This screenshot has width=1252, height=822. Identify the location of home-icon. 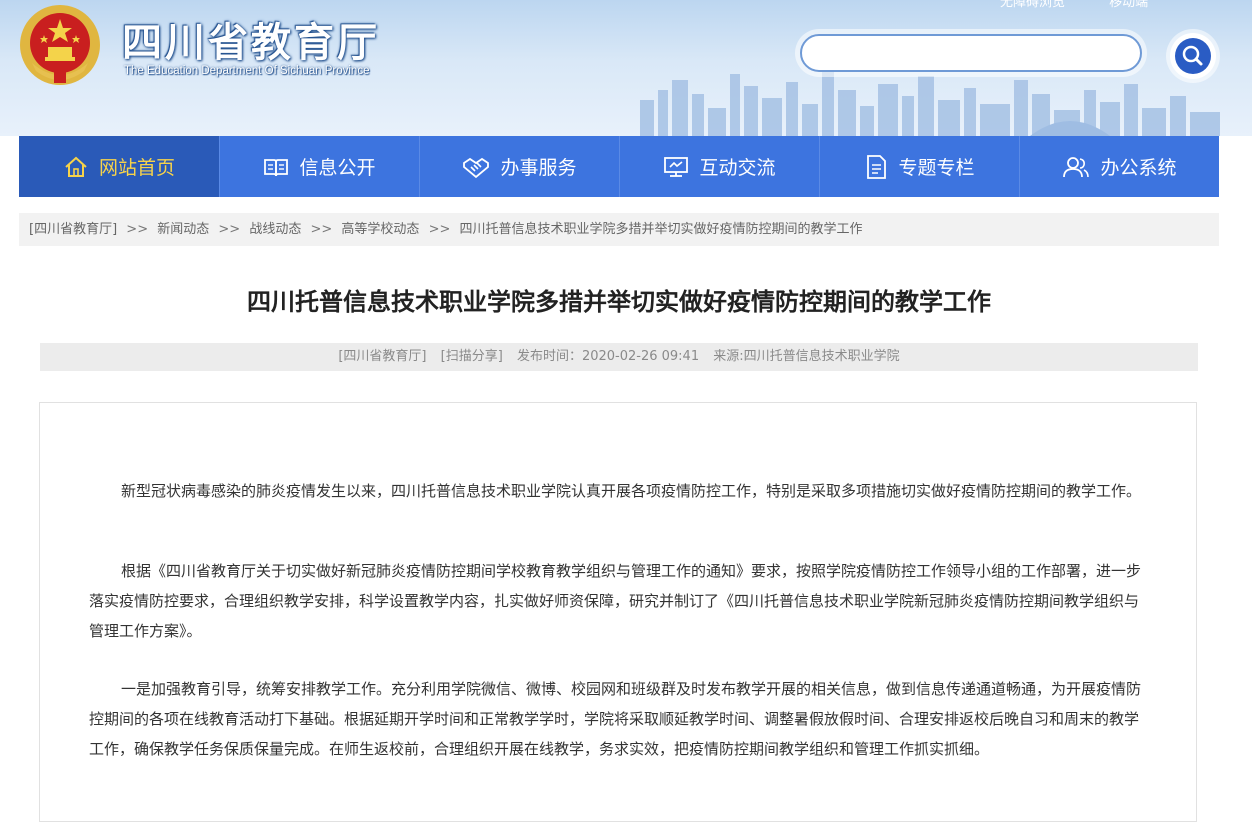
(76, 166).